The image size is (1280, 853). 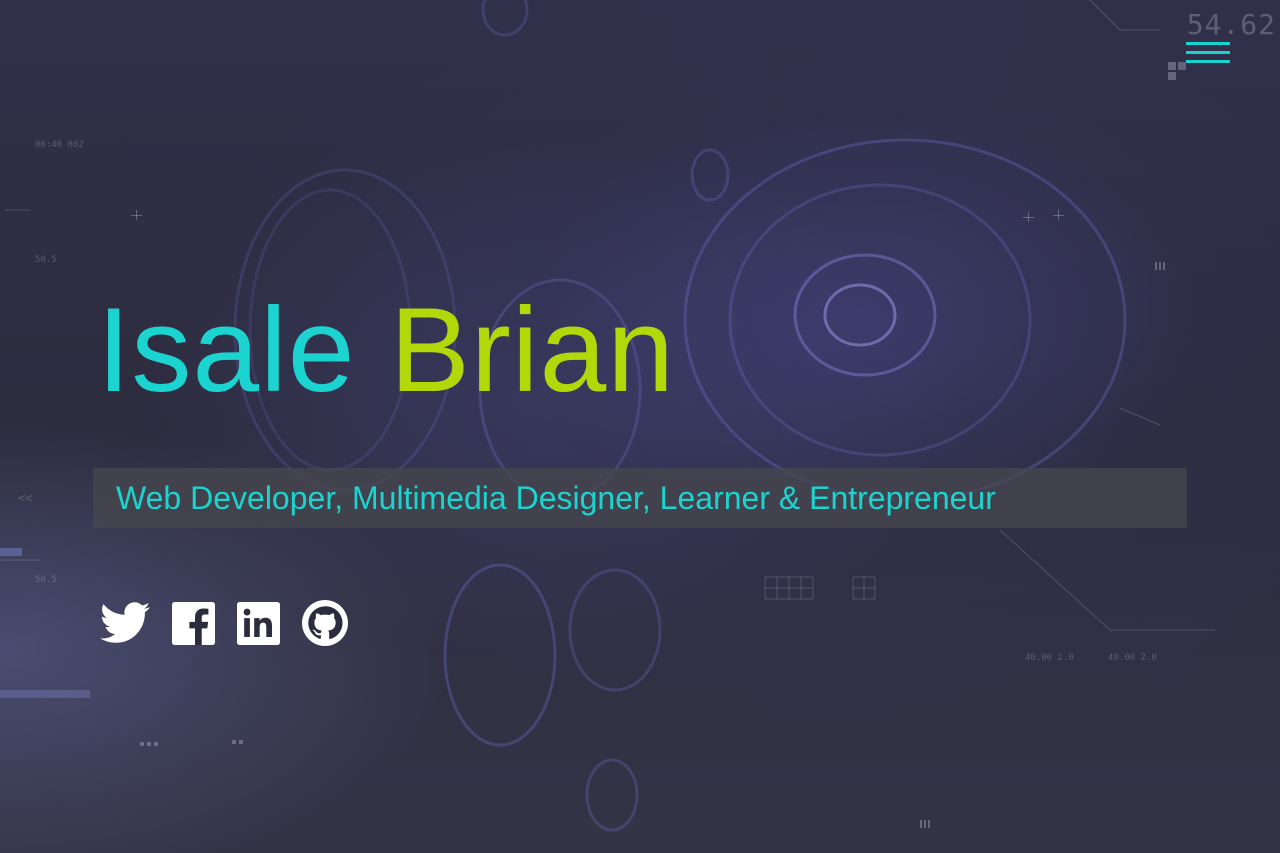 What do you see at coordinates (532, 350) in the screenshot?
I see `last-name: Brian` at bounding box center [532, 350].